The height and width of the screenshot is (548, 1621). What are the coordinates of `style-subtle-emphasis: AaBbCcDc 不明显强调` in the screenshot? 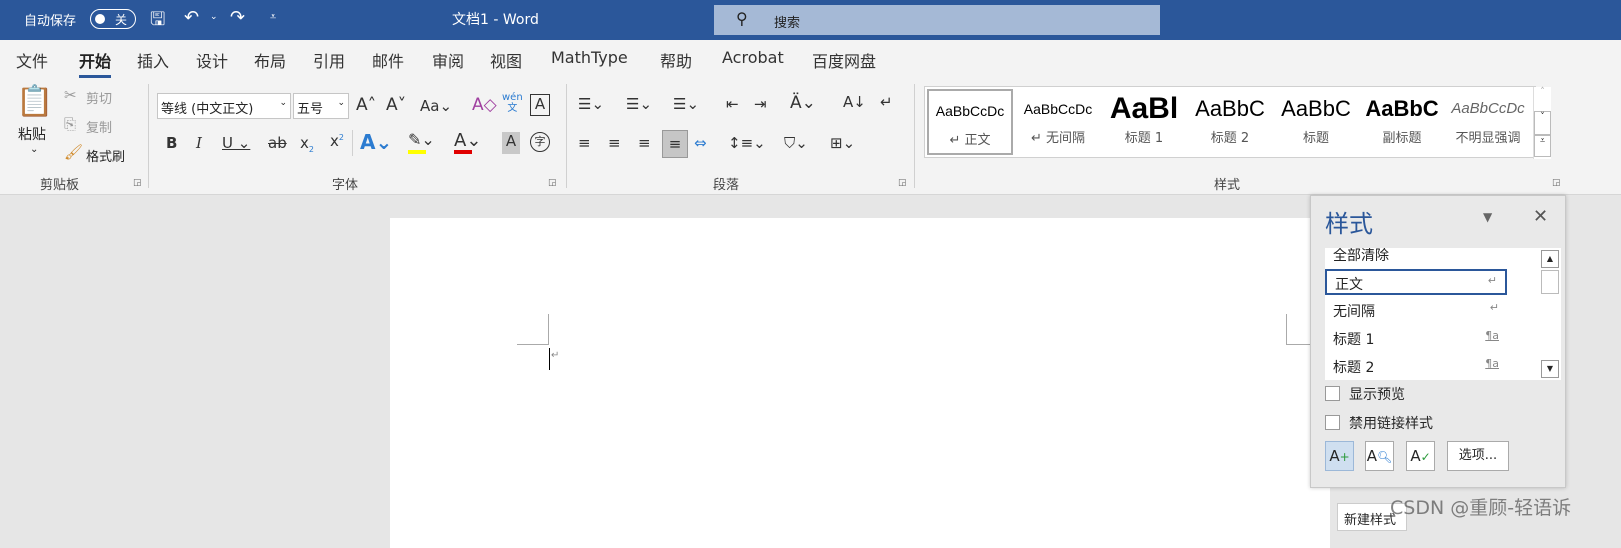 It's located at (1488, 122).